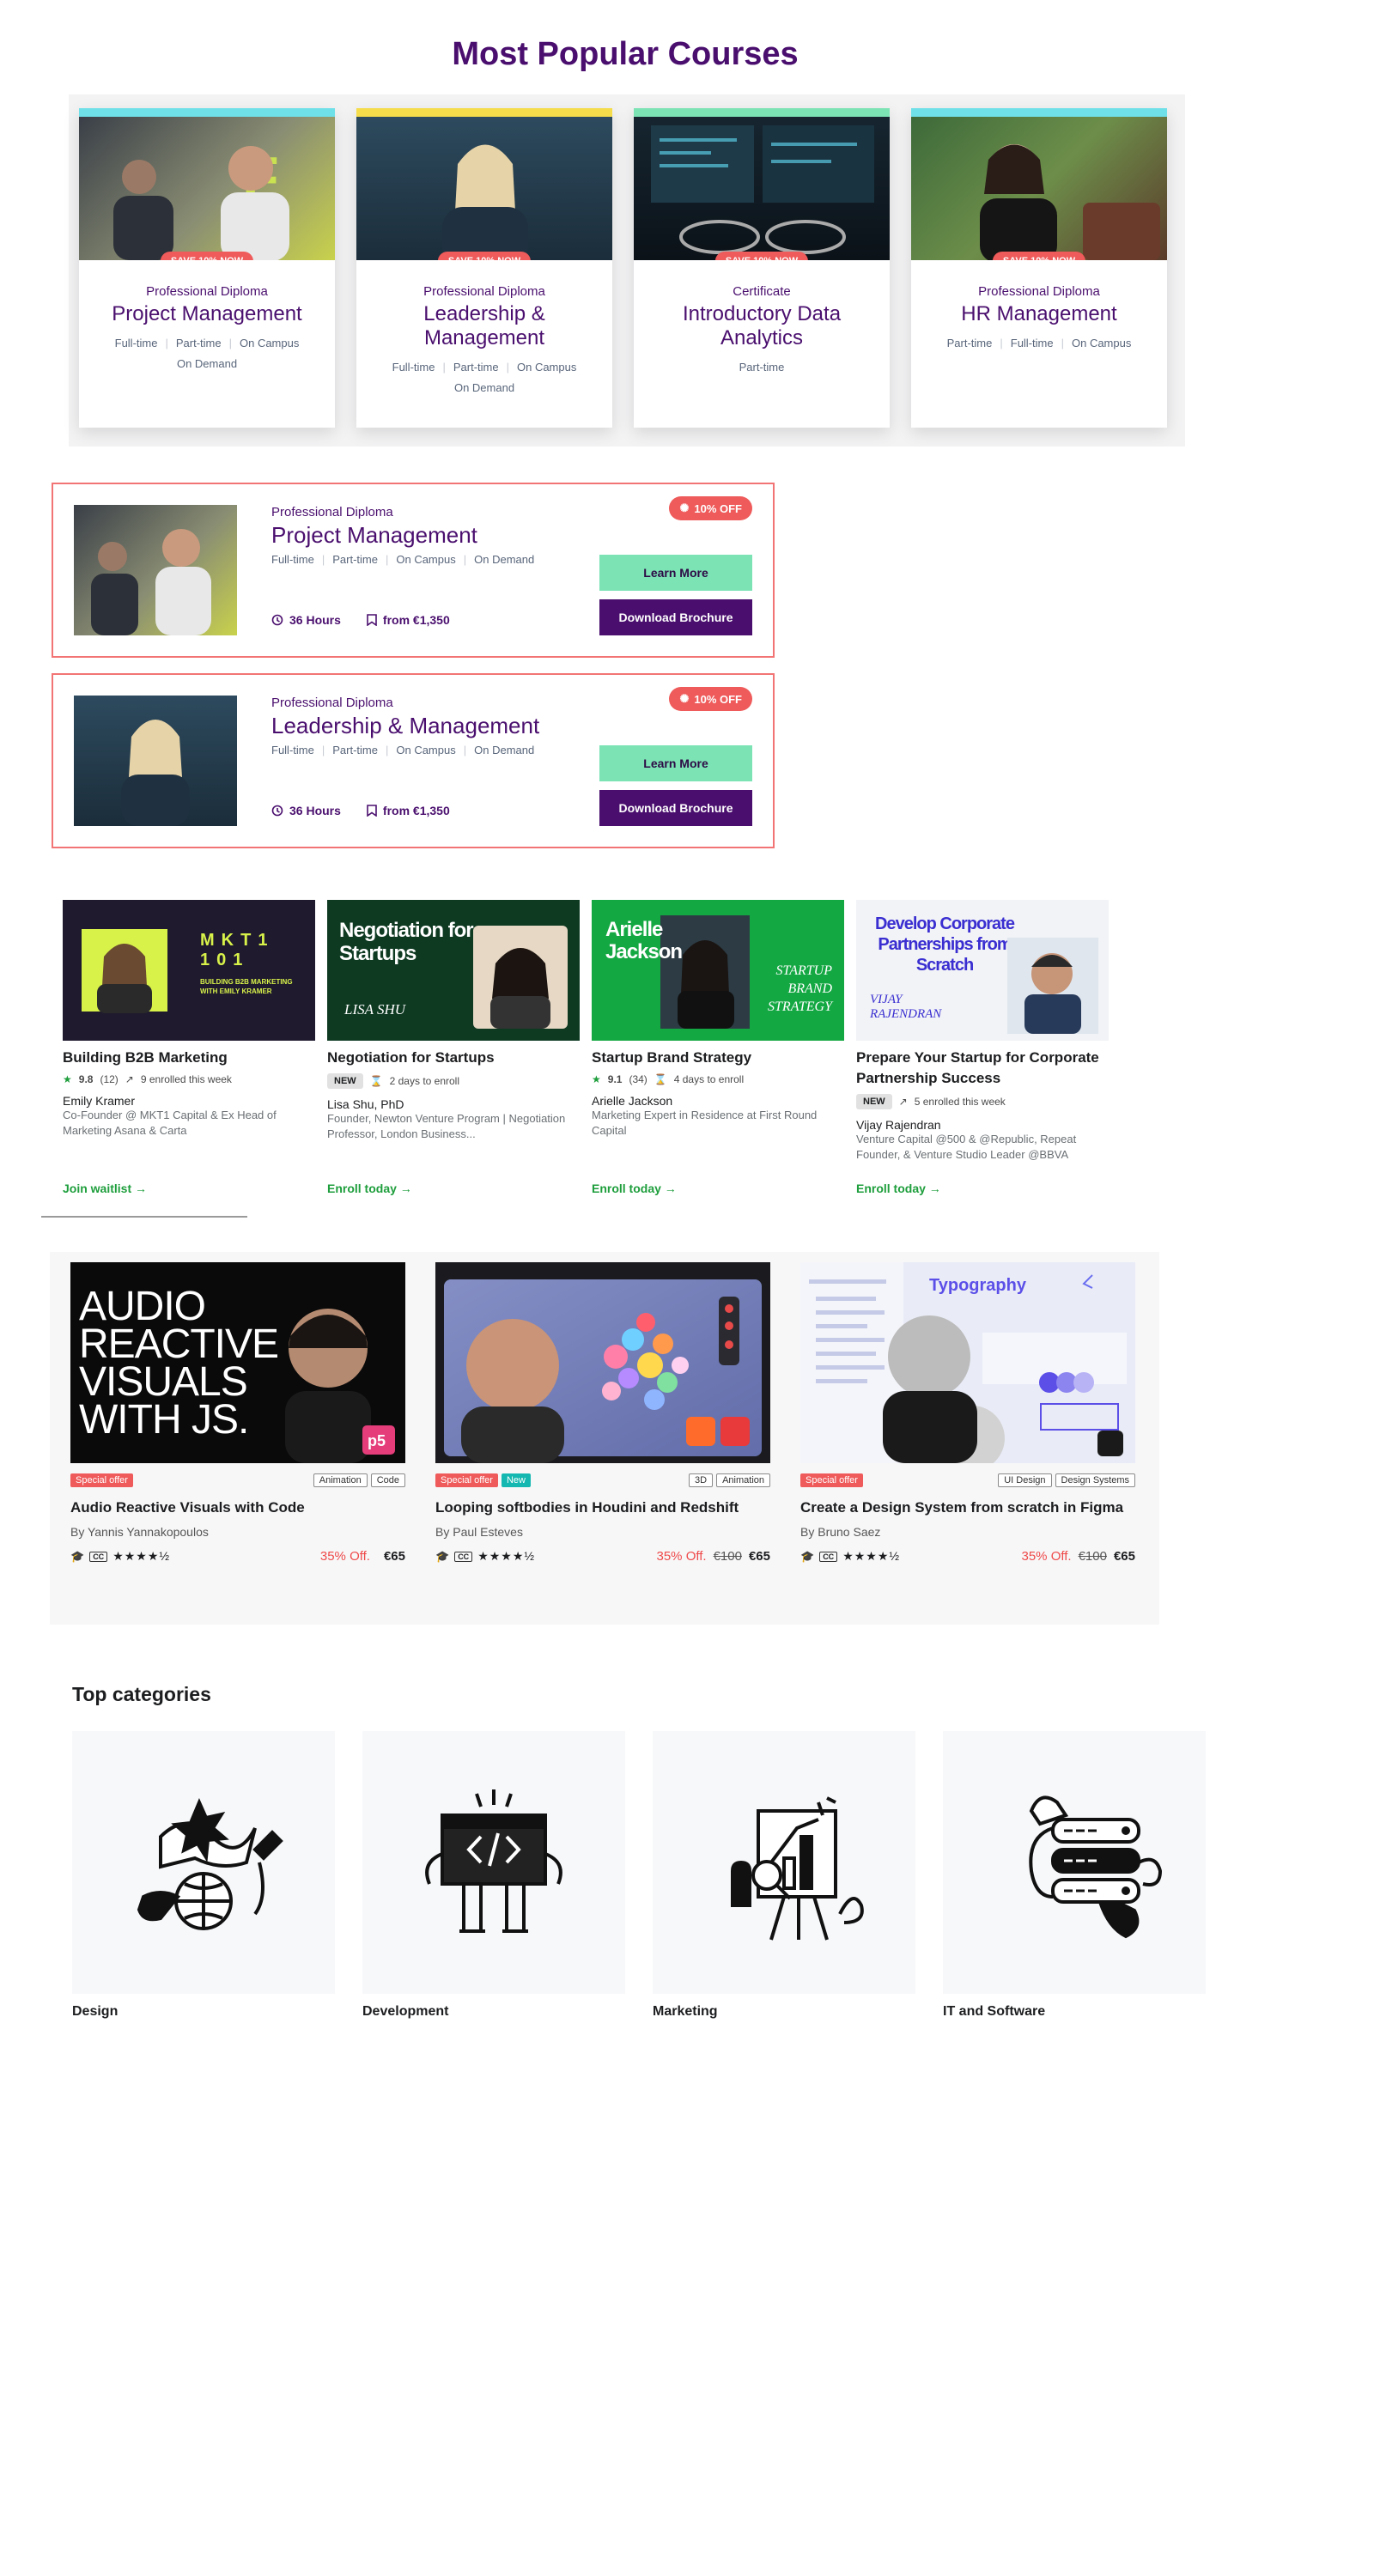 This screenshot has height=2576, width=1374. Describe the element at coordinates (1074, 2012) in the screenshot. I see `category-label: IT and Software` at that location.